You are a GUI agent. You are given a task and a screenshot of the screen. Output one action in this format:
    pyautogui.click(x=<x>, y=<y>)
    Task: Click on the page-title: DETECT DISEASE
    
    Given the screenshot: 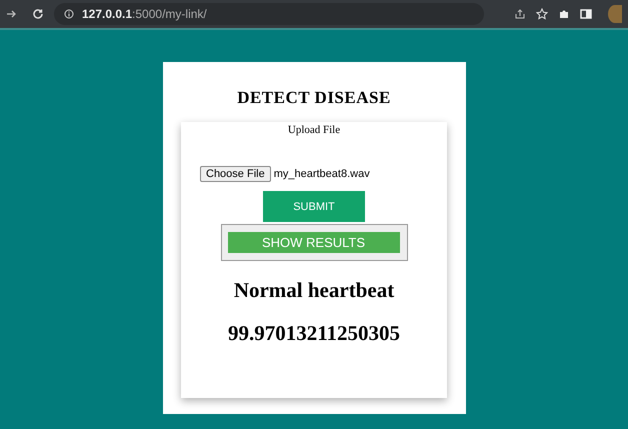 What is the action you would take?
    pyautogui.click(x=314, y=98)
    